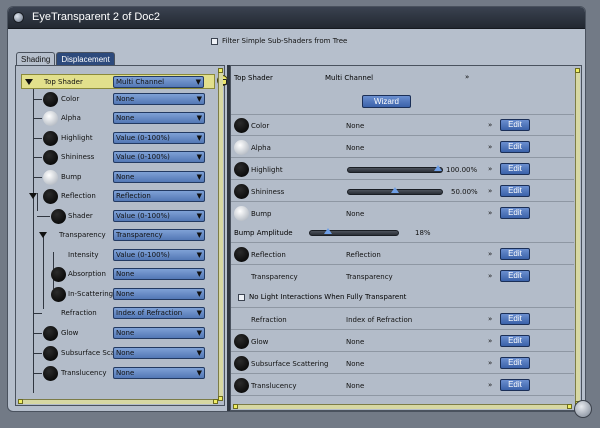 The image size is (600, 428). I want to click on dropdown-value: None, so click(125, 353).